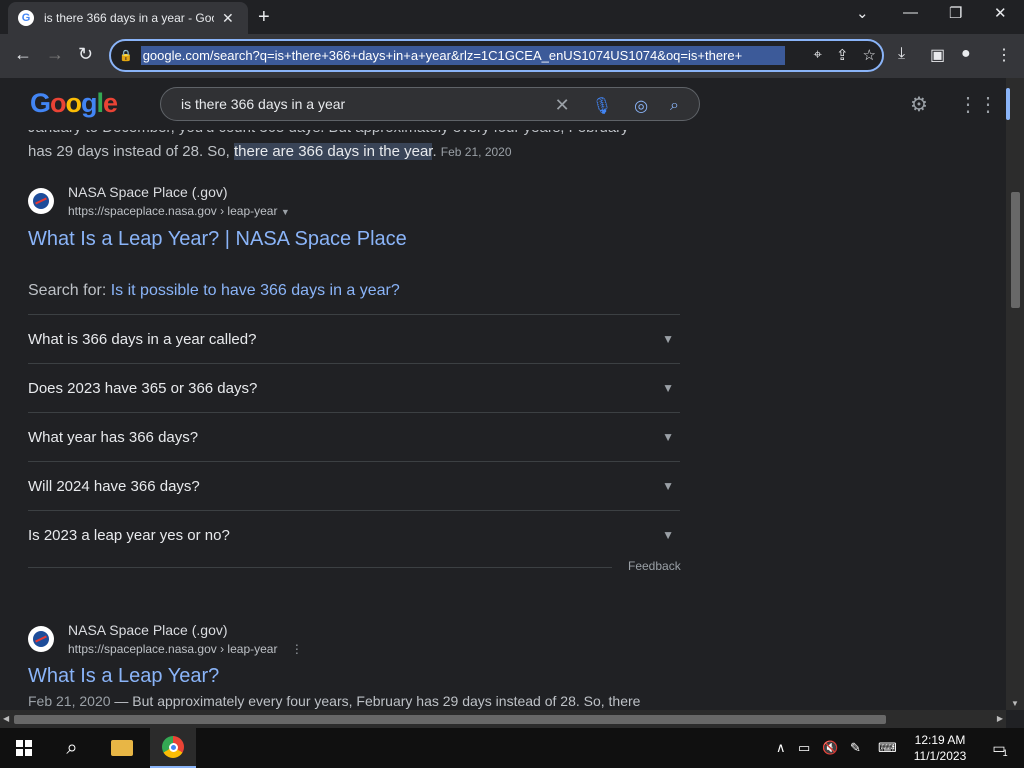 The image size is (1024, 768). I want to click on side-panel-icon: ▣, so click(937, 55).